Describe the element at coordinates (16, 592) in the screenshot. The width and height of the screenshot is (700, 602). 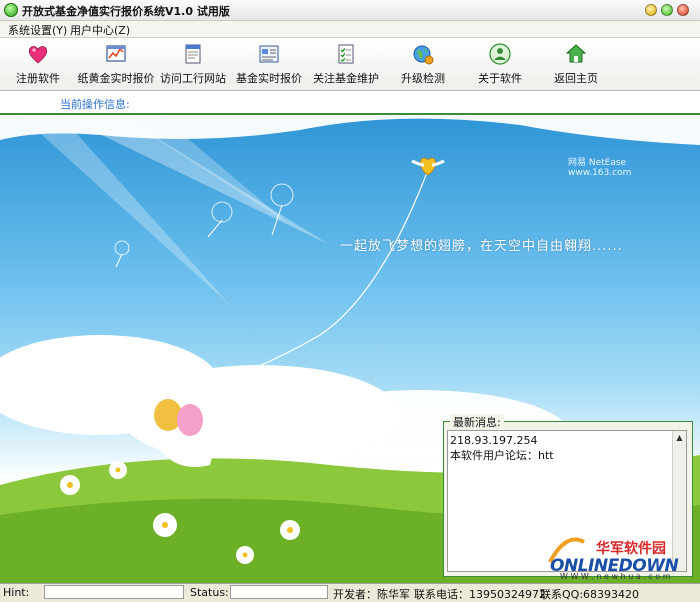
I see `hint-label: Hint:` at that location.